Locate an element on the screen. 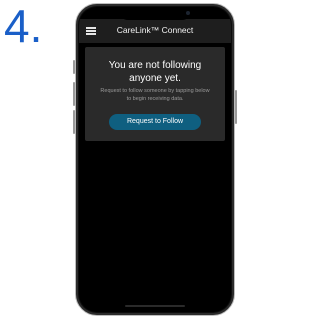 This screenshot has width=320, height=319. phone-notch is located at coordinates (155, 13).